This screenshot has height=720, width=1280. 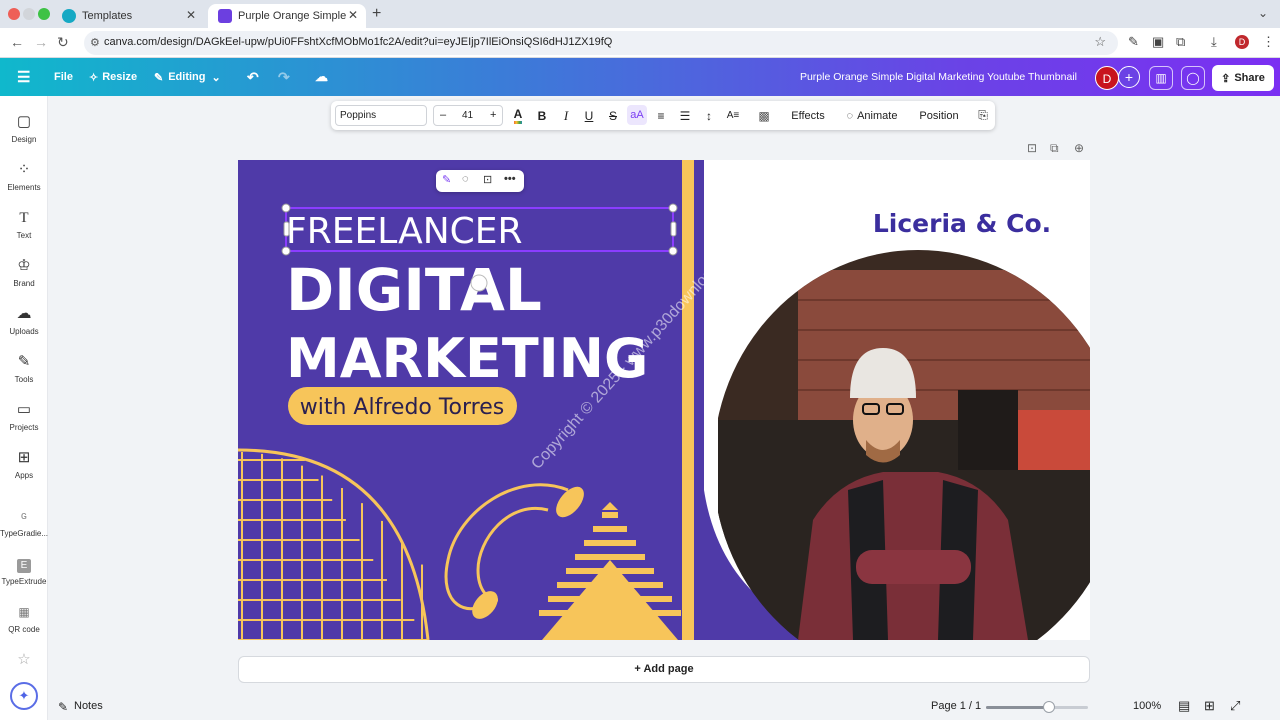 I want to click on redo-icon: ↷, so click(x=284, y=77).